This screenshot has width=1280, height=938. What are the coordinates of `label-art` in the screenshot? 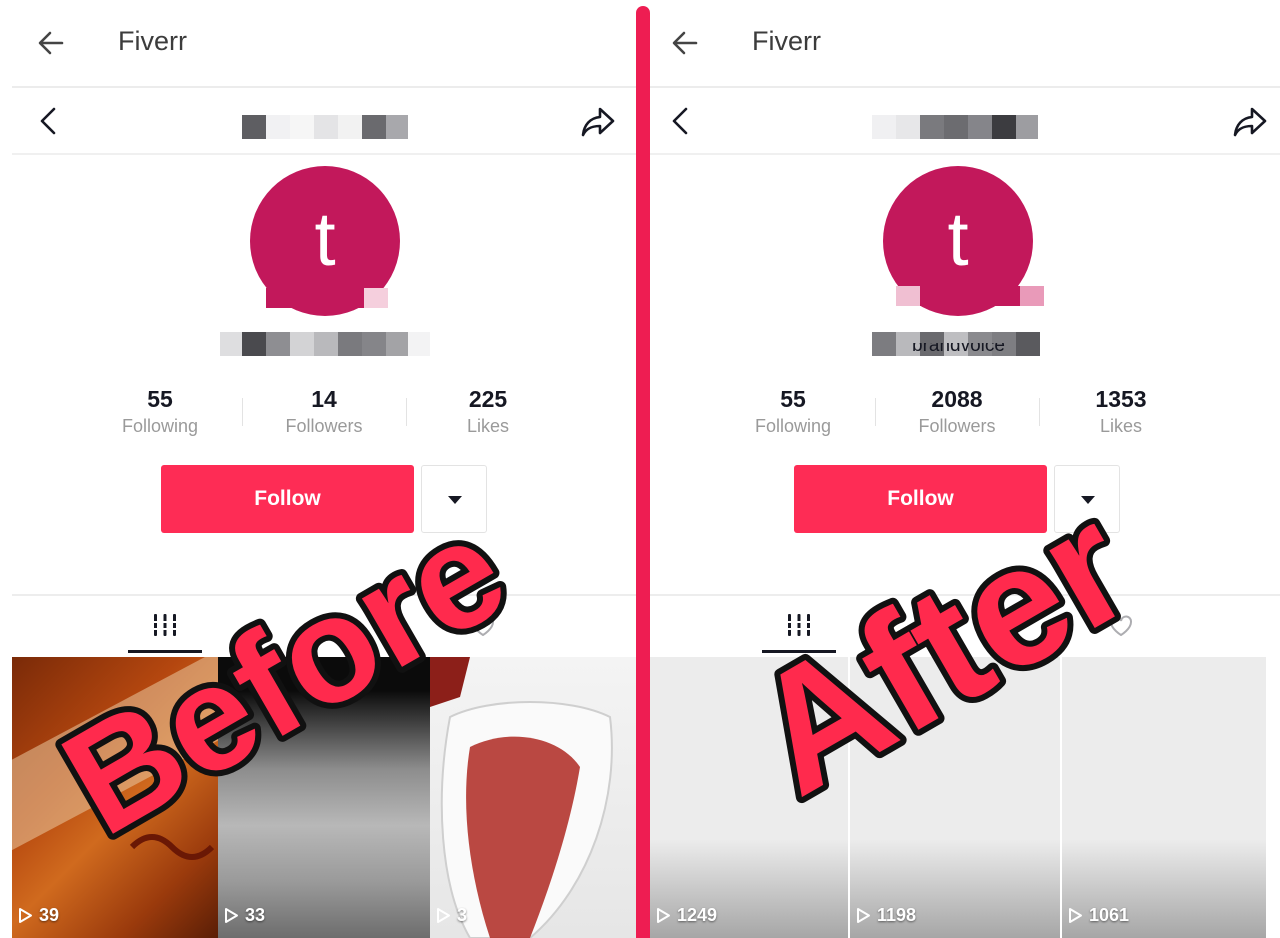 It's located at (115, 758).